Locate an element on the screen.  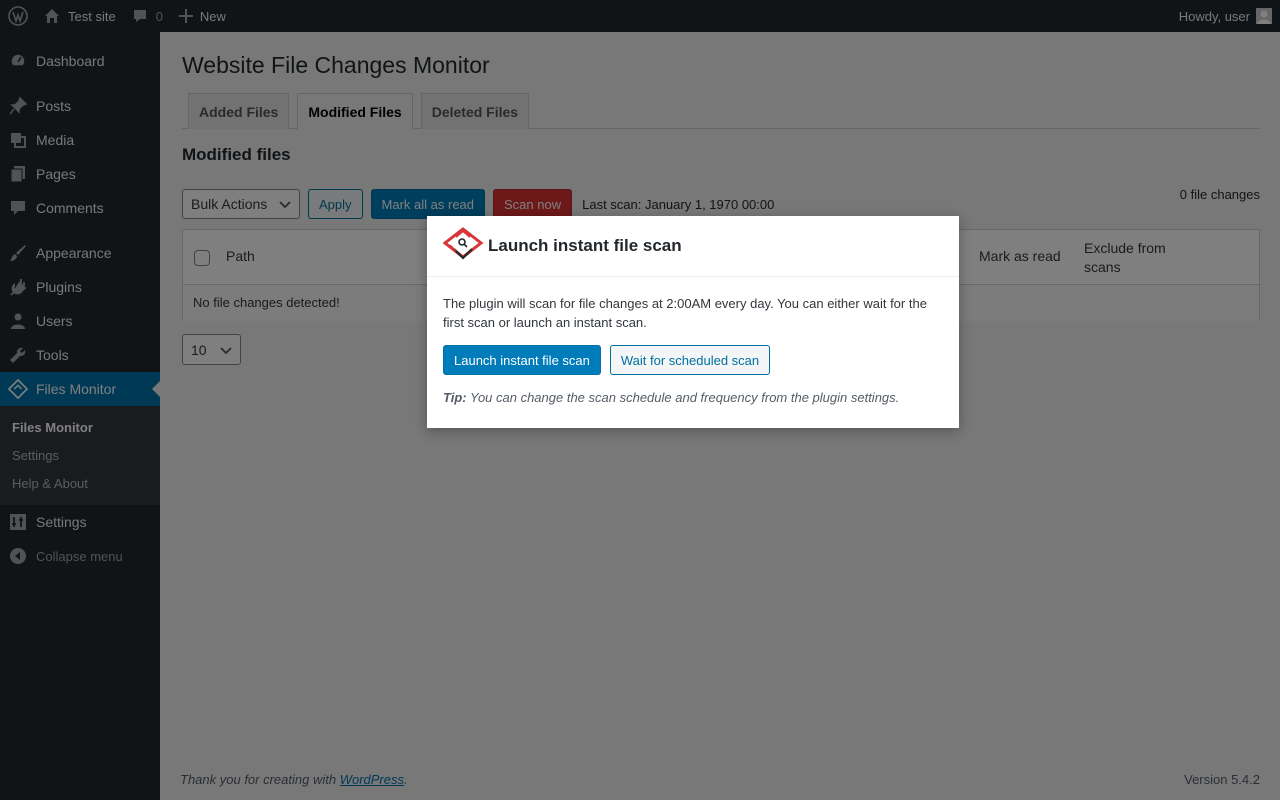
plugin-logo-icon is located at coordinates (463, 246).